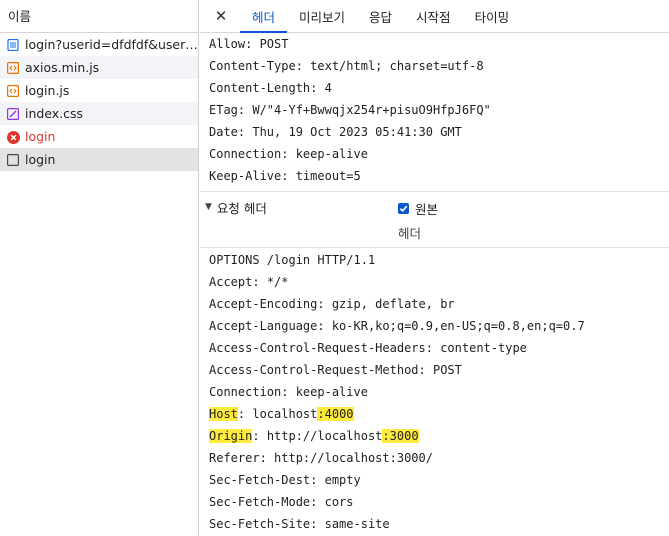  What do you see at coordinates (357, 132) in the screenshot?
I see `header-value: Thu, 19 Oct 2023 05:41:30 GMT` at bounding box center [357, 132].